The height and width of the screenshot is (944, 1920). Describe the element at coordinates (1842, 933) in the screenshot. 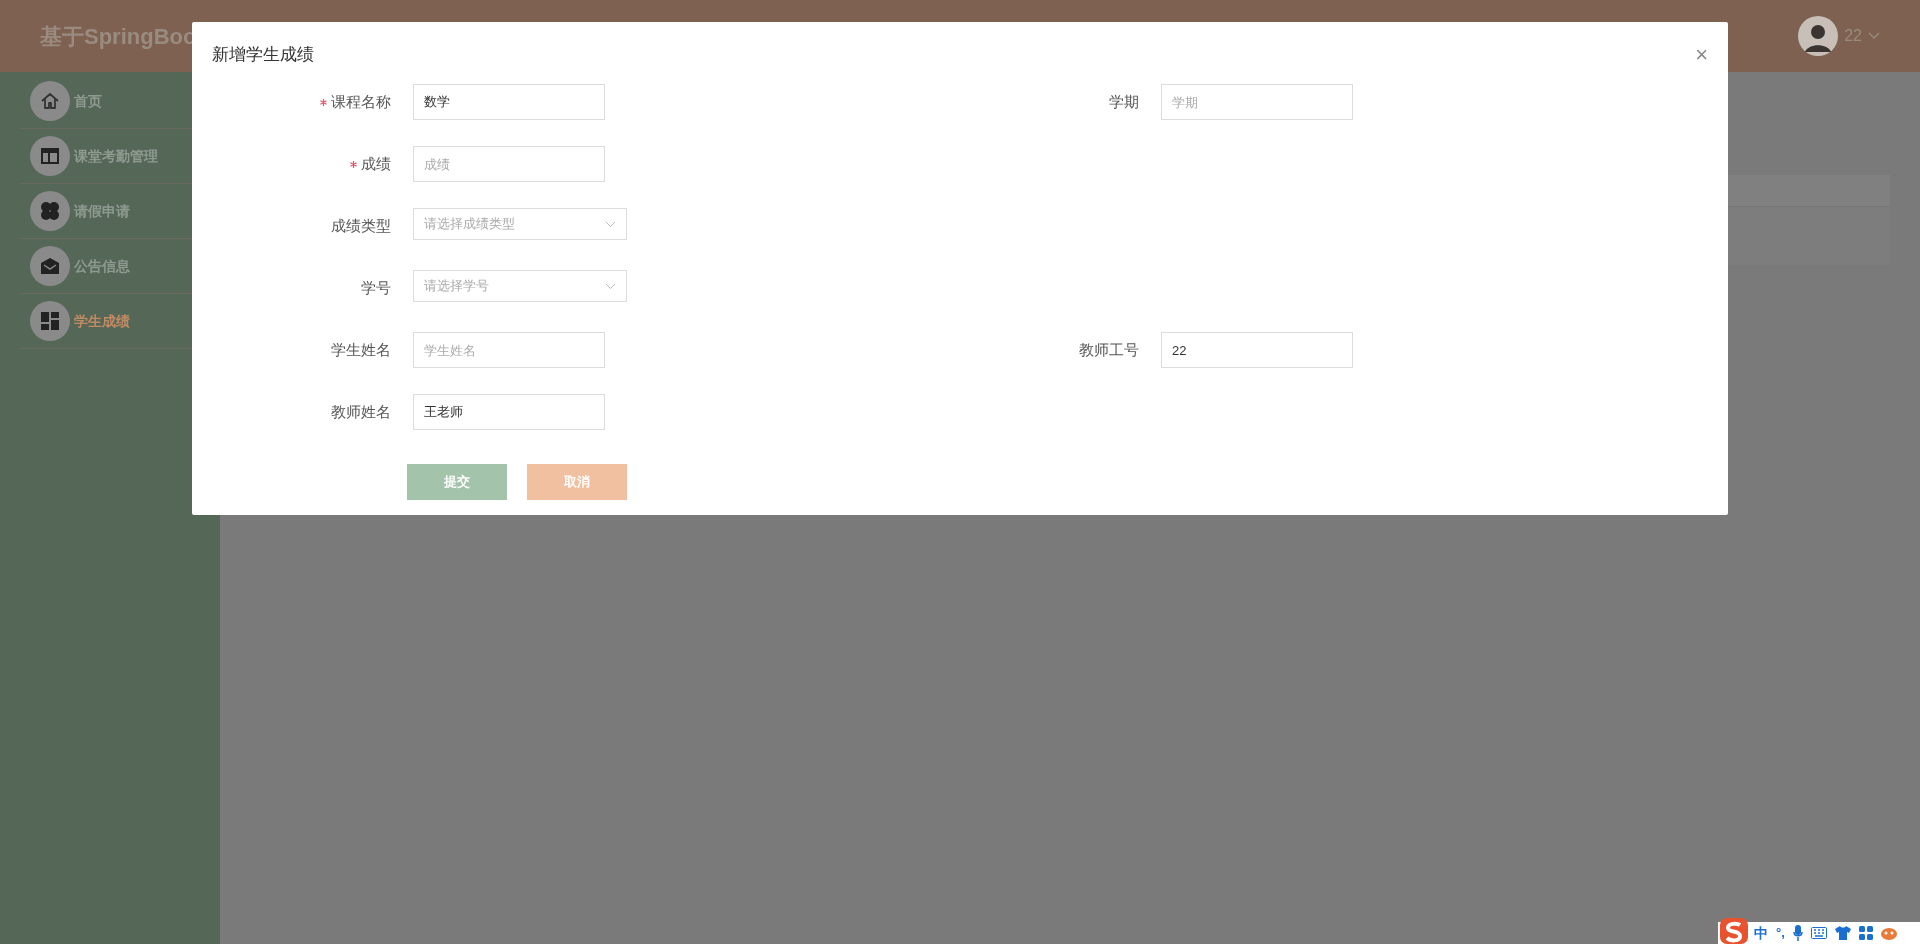

I see `shirt-icon` at that location.